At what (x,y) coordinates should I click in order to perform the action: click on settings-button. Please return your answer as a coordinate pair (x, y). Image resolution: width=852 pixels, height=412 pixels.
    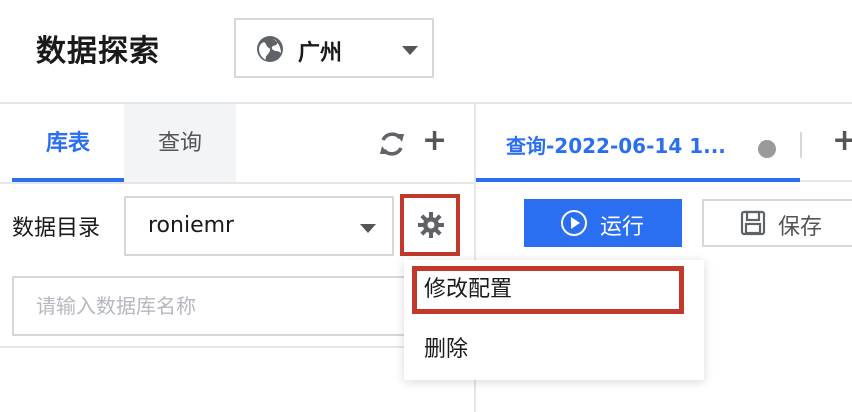
    Looking at the image, I should click on (430, 225).